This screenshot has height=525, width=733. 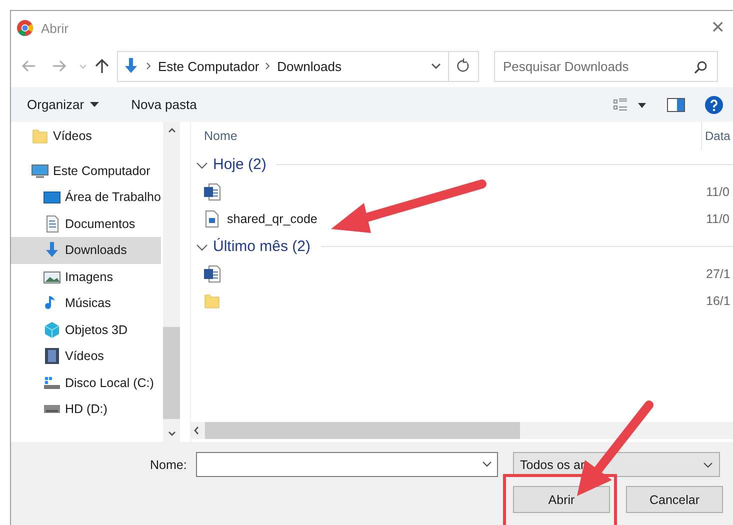 What do you see at coordinates (719, 274) in the screenshot?
I see `file-date: 27/1` at bounding box center [719, 274].